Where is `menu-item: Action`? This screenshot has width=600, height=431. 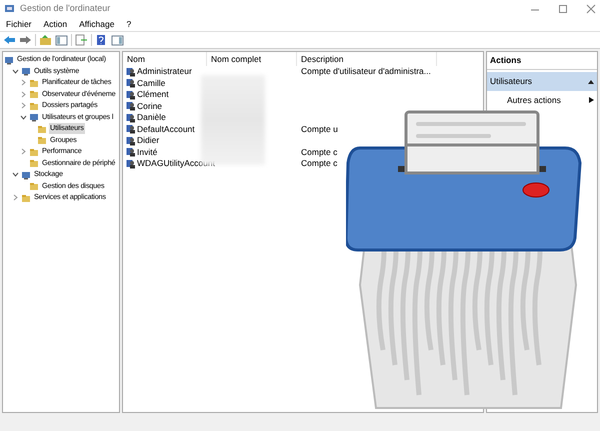
menu-item: Action is located at coordinates (56, 24).